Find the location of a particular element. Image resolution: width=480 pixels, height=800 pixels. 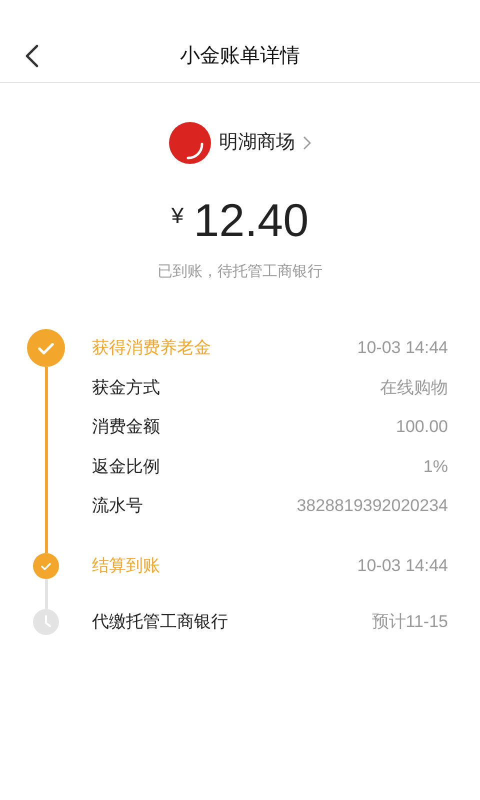

step-title: 结算到账 is located at coordinates (126, 565).